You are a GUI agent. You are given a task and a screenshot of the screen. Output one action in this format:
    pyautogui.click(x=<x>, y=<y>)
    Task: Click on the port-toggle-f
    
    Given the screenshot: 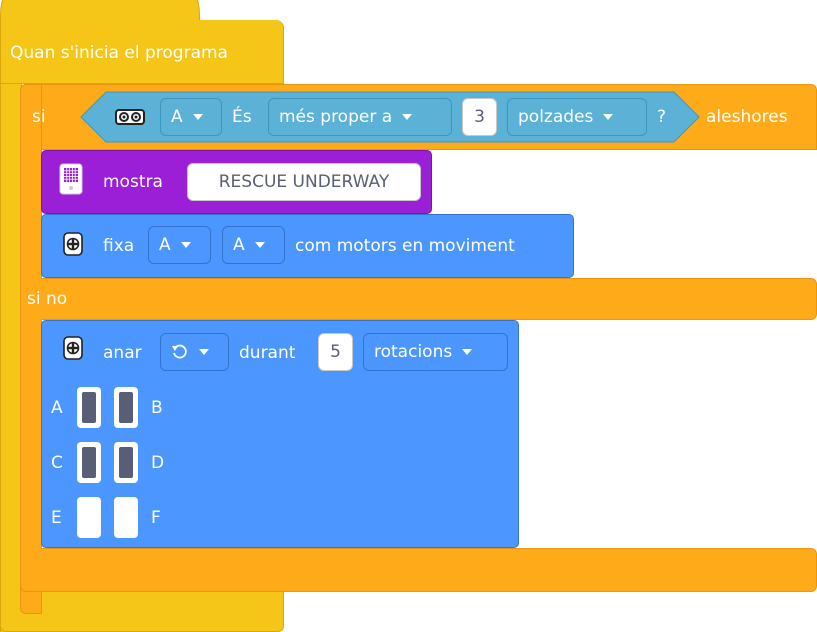 What is the action you would take?
    pyautogui.click(x=126, y=517)
    